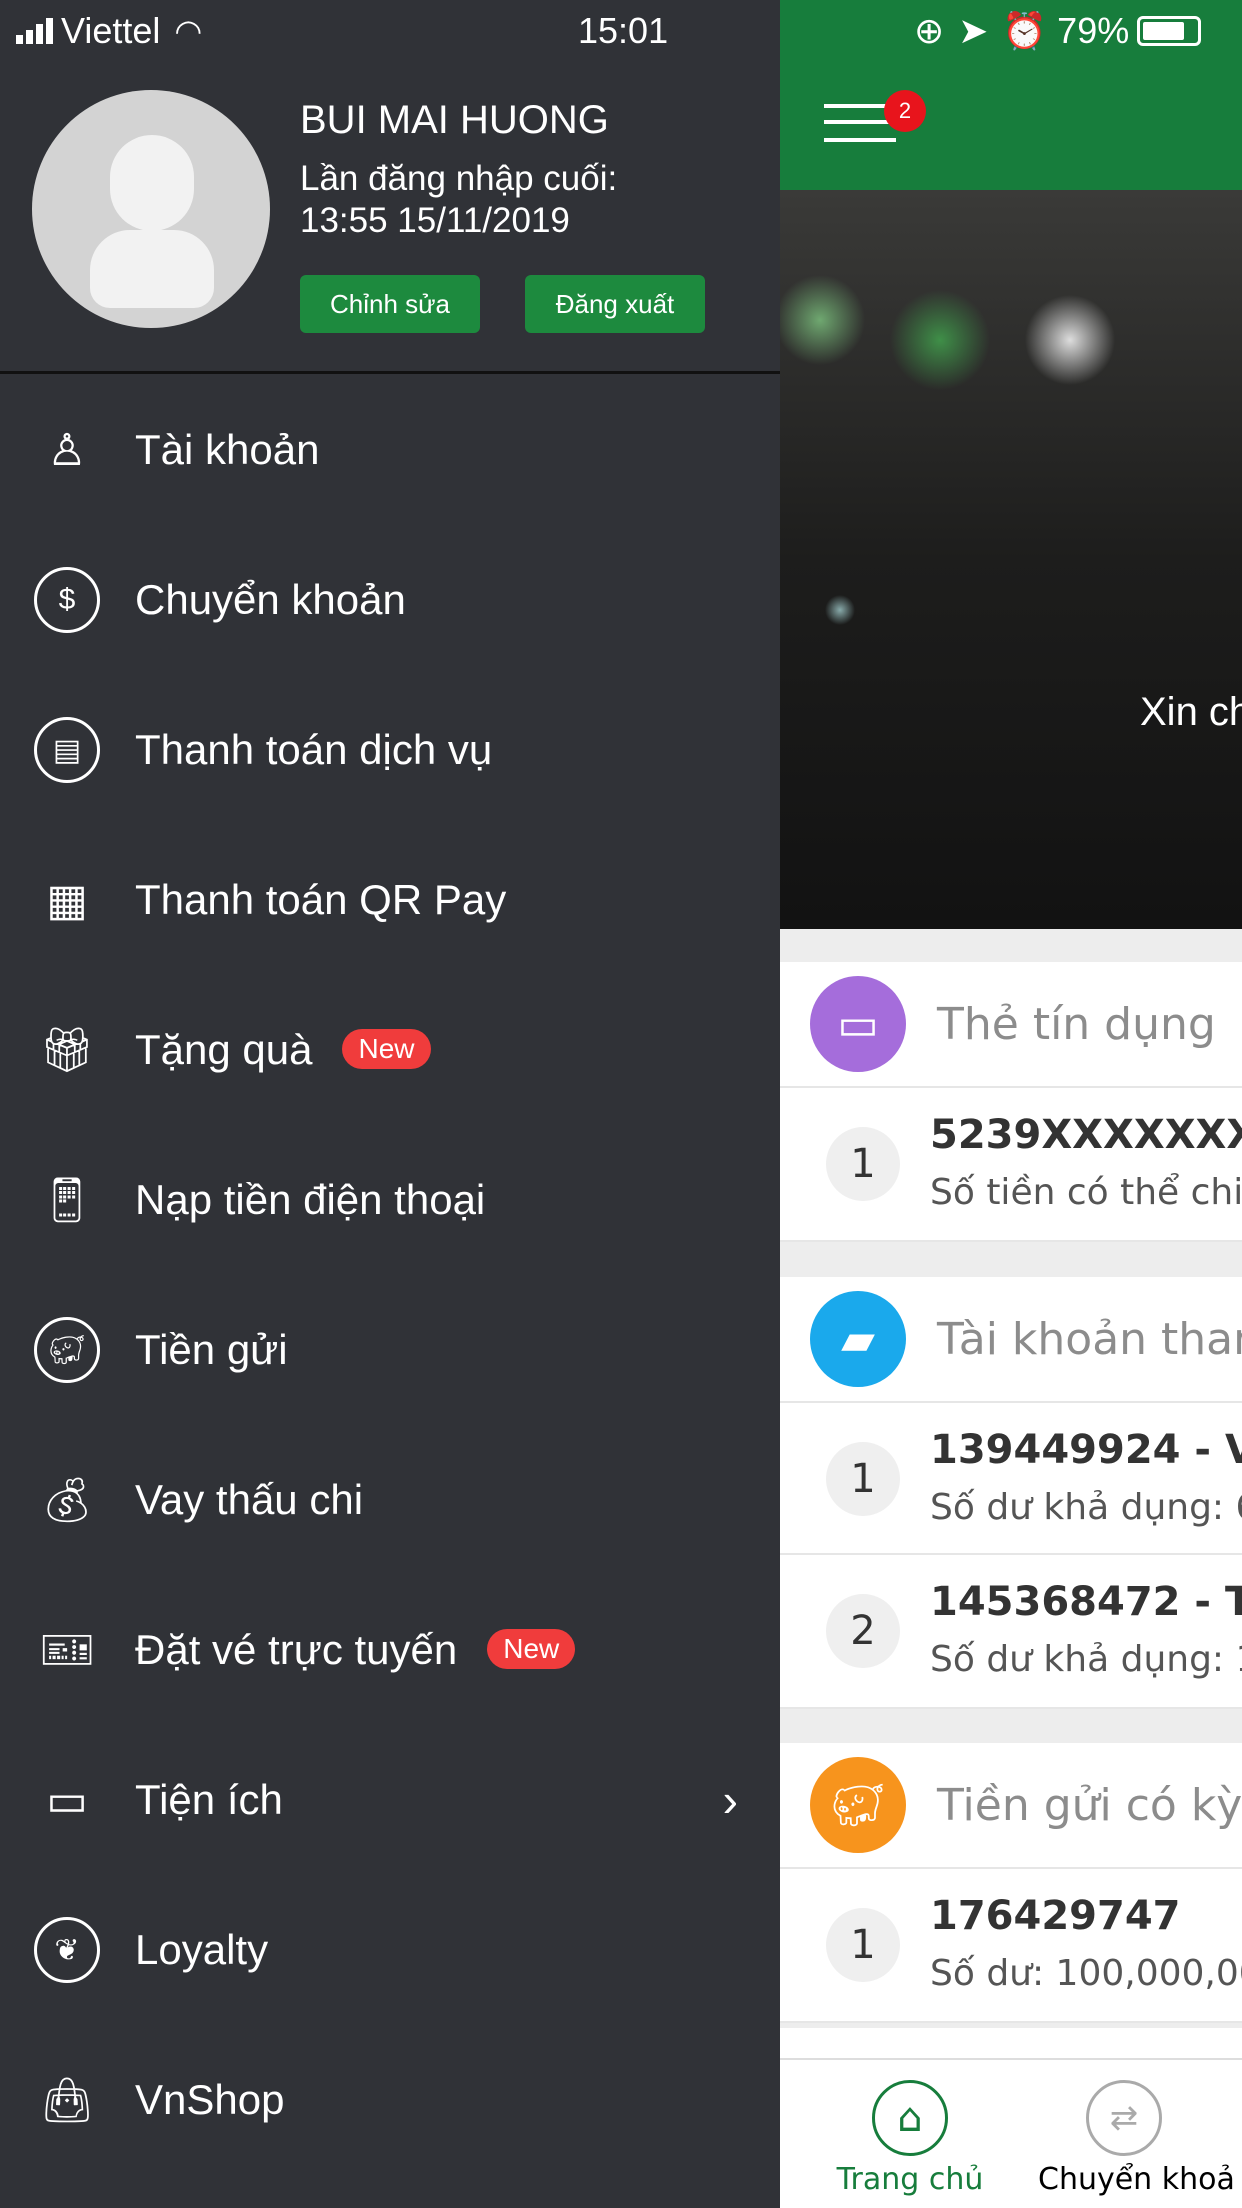 This screenshot has height=2208, width=1242. Describe the element at coordinates (435, 220) in the screenshot. I see `last-login-time: 13:55 15/11/2019` at that location.